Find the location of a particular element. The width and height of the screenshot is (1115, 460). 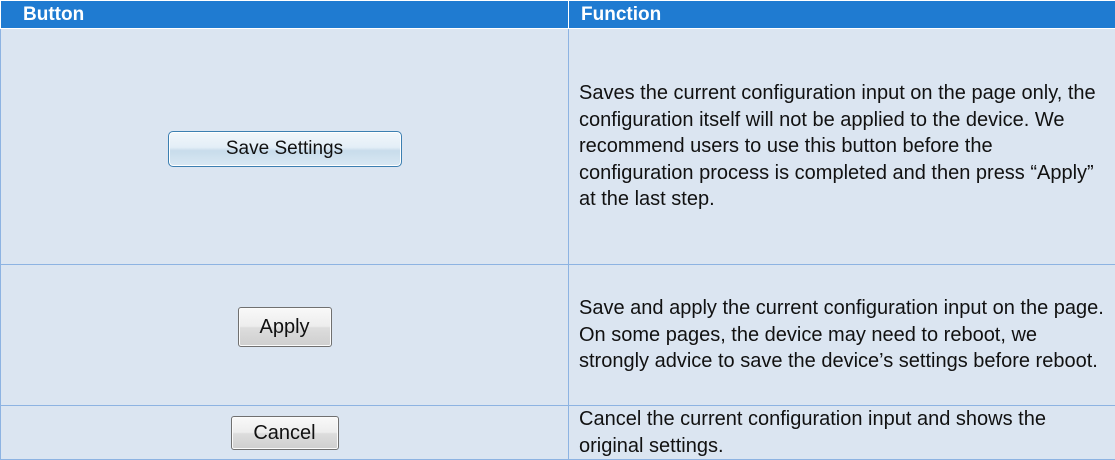

column-header-button: Button is located at coordinates (285, 15).